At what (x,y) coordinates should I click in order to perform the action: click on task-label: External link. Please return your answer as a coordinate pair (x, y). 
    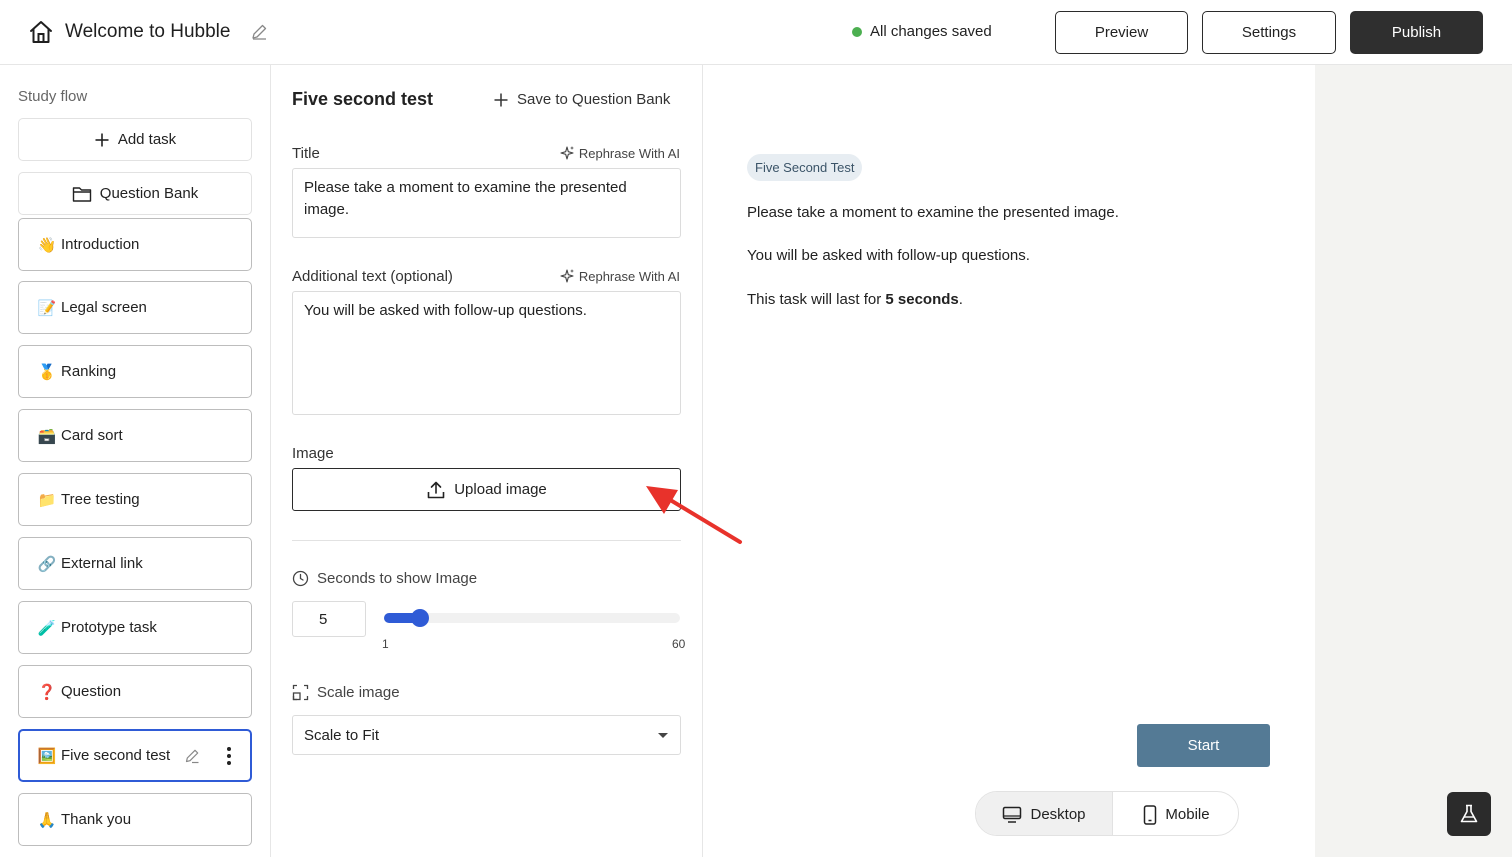
    Looking at the image, I should click on (102, 563).